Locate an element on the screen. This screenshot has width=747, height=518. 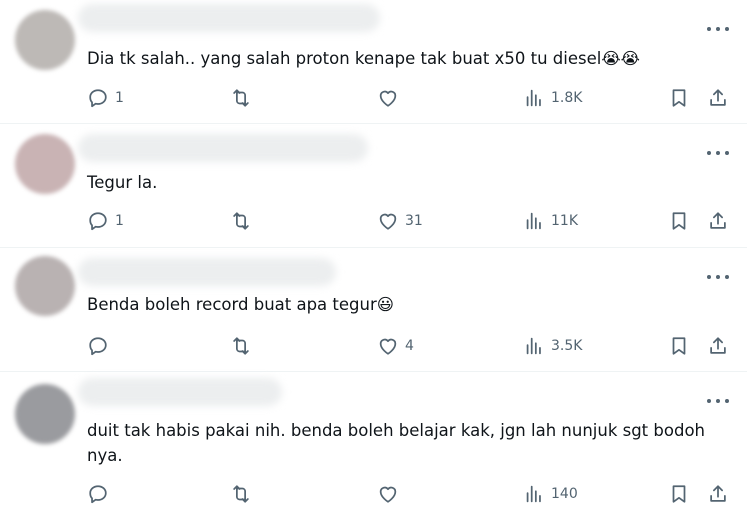
views-button: 140 is located at coordinates (550, 494).